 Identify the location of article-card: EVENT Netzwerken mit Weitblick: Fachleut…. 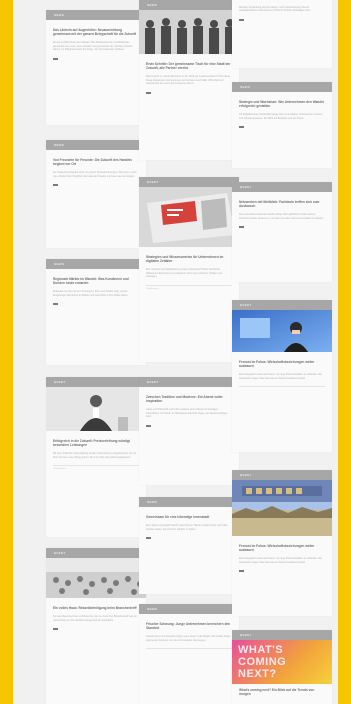
(282, 232).